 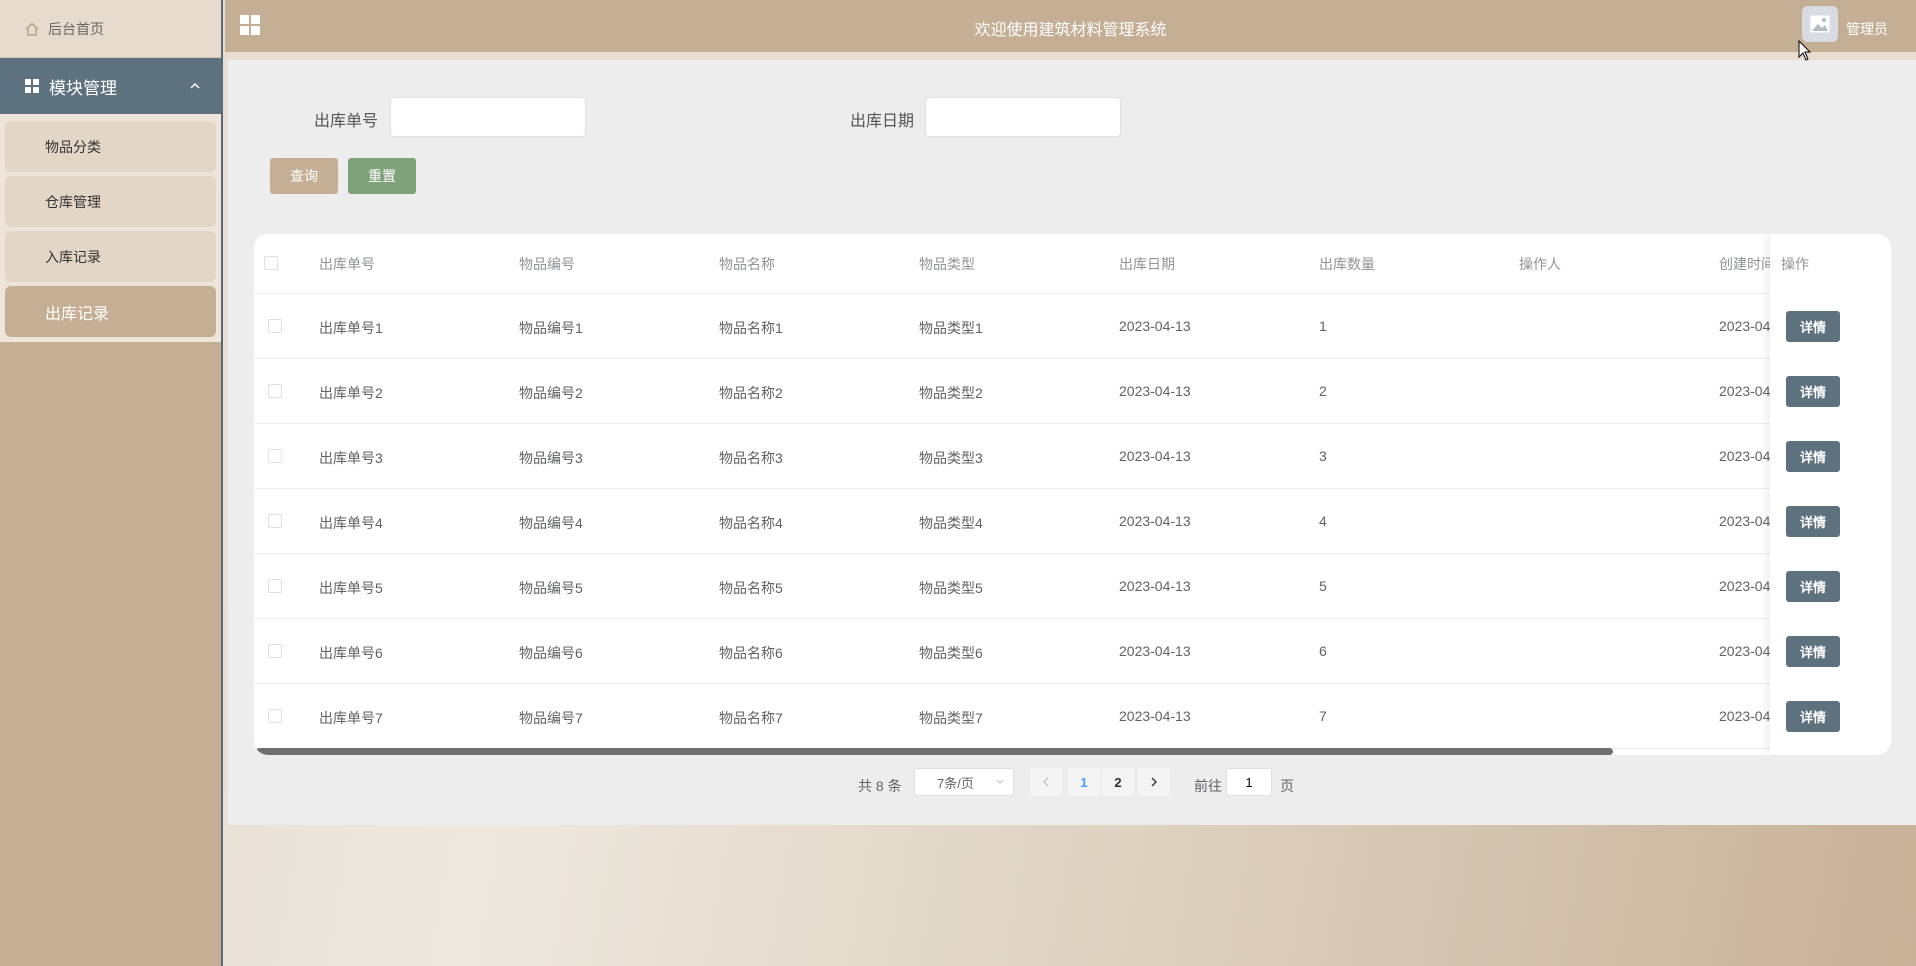 I want to click on table-cell: 7, so click(x=1323, y=716).